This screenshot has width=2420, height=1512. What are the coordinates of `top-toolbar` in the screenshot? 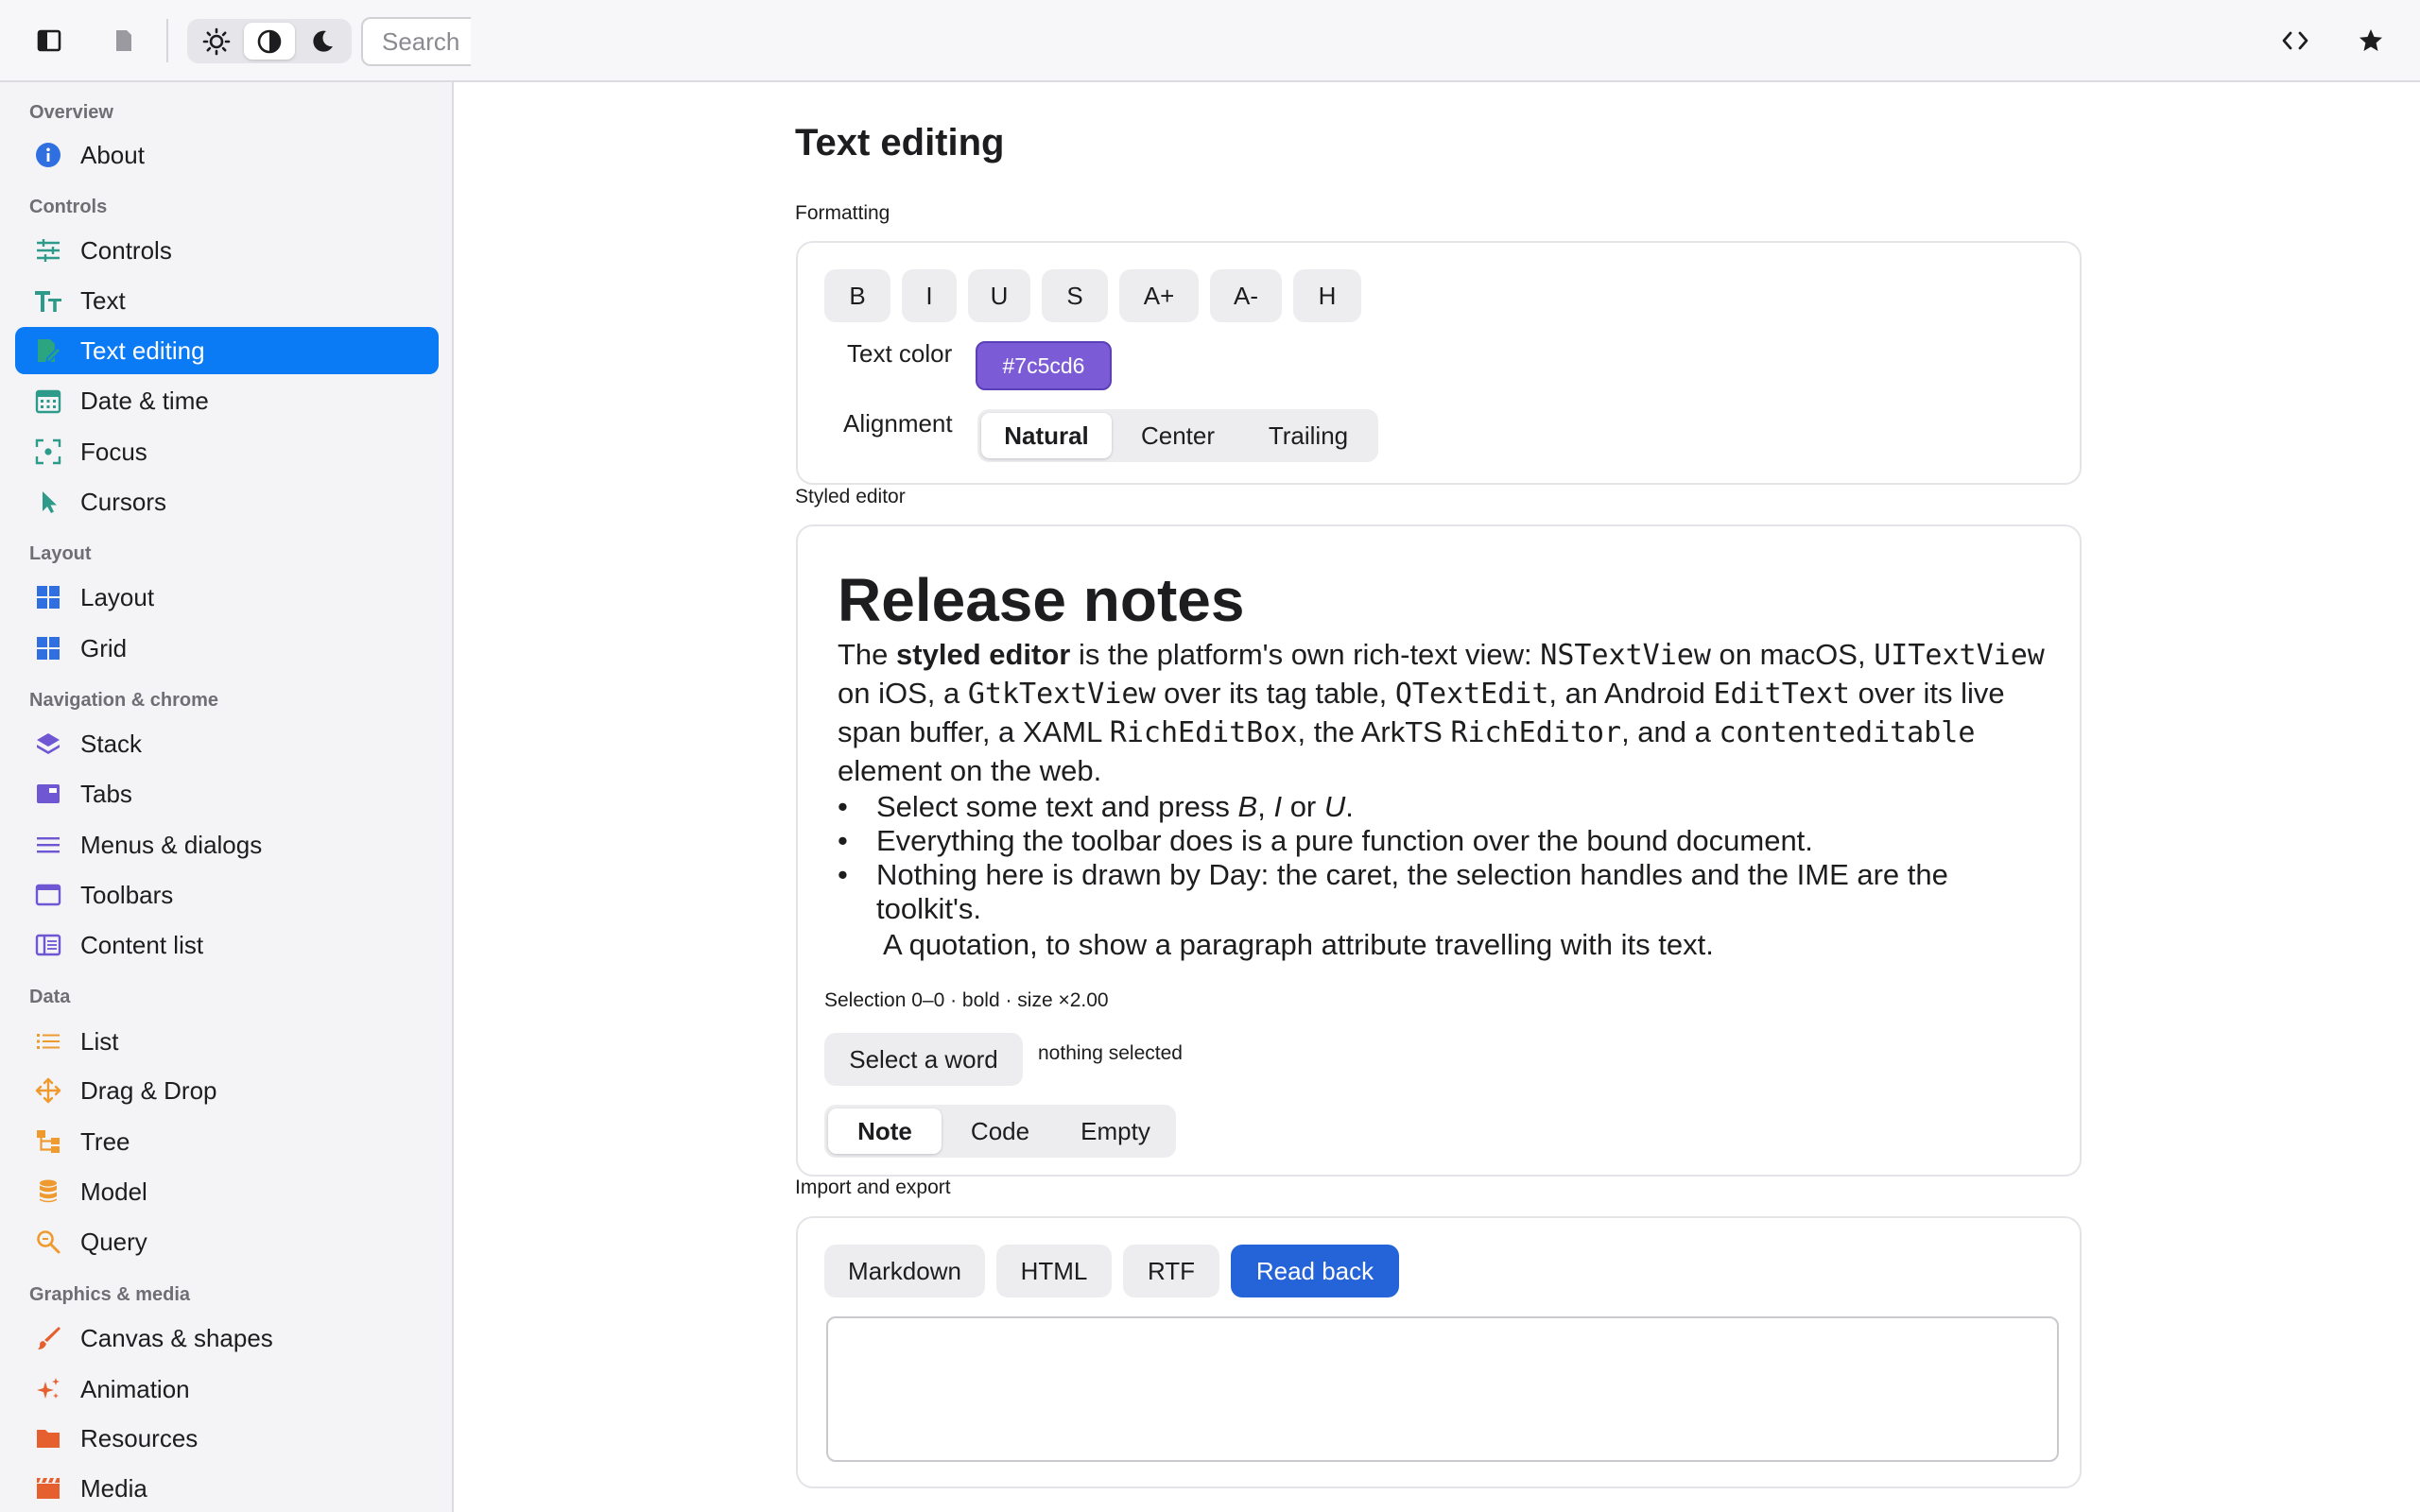 It's located at (1210, 41).